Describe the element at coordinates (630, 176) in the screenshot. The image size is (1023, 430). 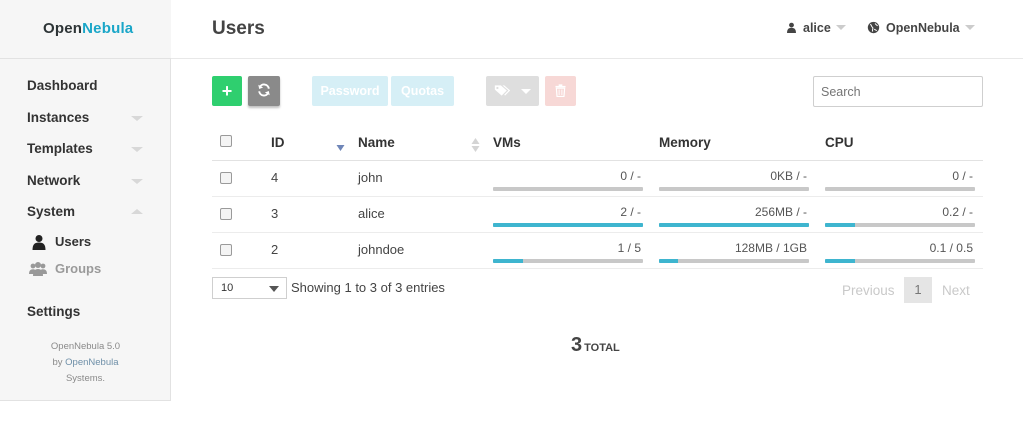
I see `vms-usage-value: 0 / -` at that location.